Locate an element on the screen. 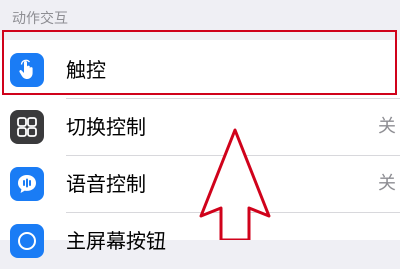 This screenshot has height=269, width=400. voice-control-icon is located at coordinates (27, 184).